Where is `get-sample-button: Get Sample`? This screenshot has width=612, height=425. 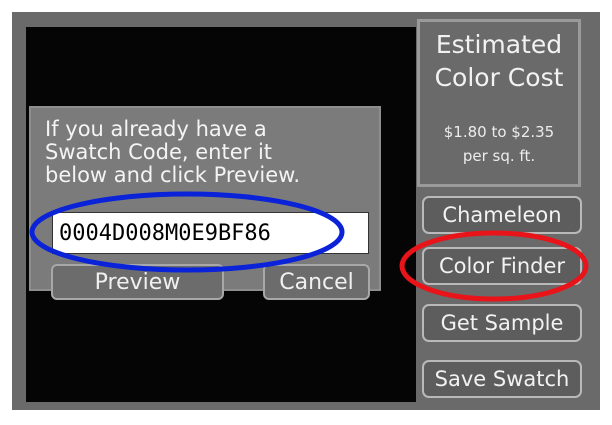 get-sample-button: Get Sample is located at coordinates (502, 323).